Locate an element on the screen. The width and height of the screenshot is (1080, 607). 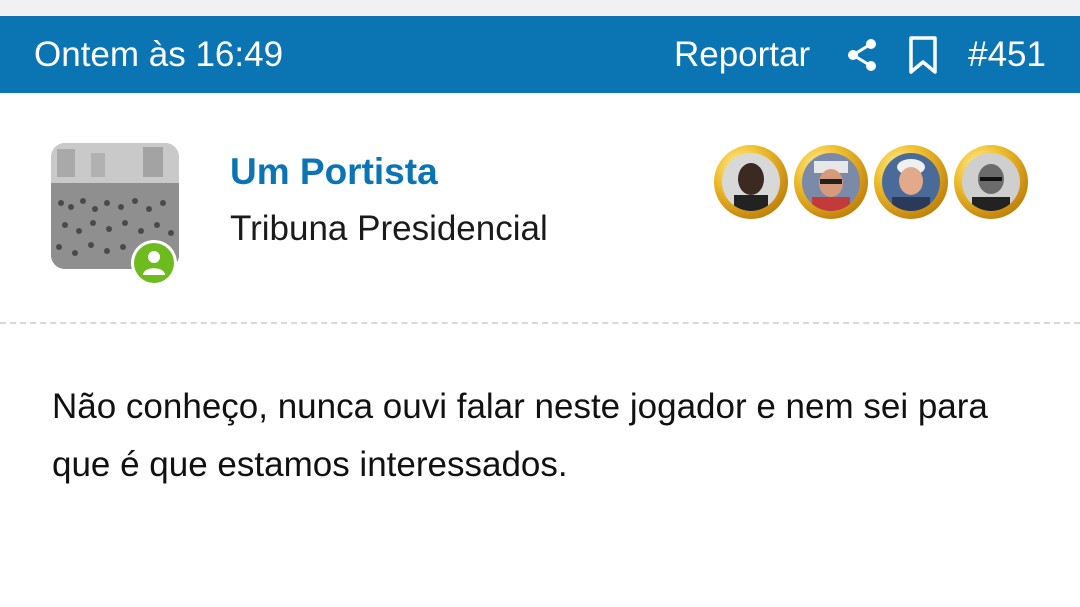
medal-list is located at coordinates (874, 182).